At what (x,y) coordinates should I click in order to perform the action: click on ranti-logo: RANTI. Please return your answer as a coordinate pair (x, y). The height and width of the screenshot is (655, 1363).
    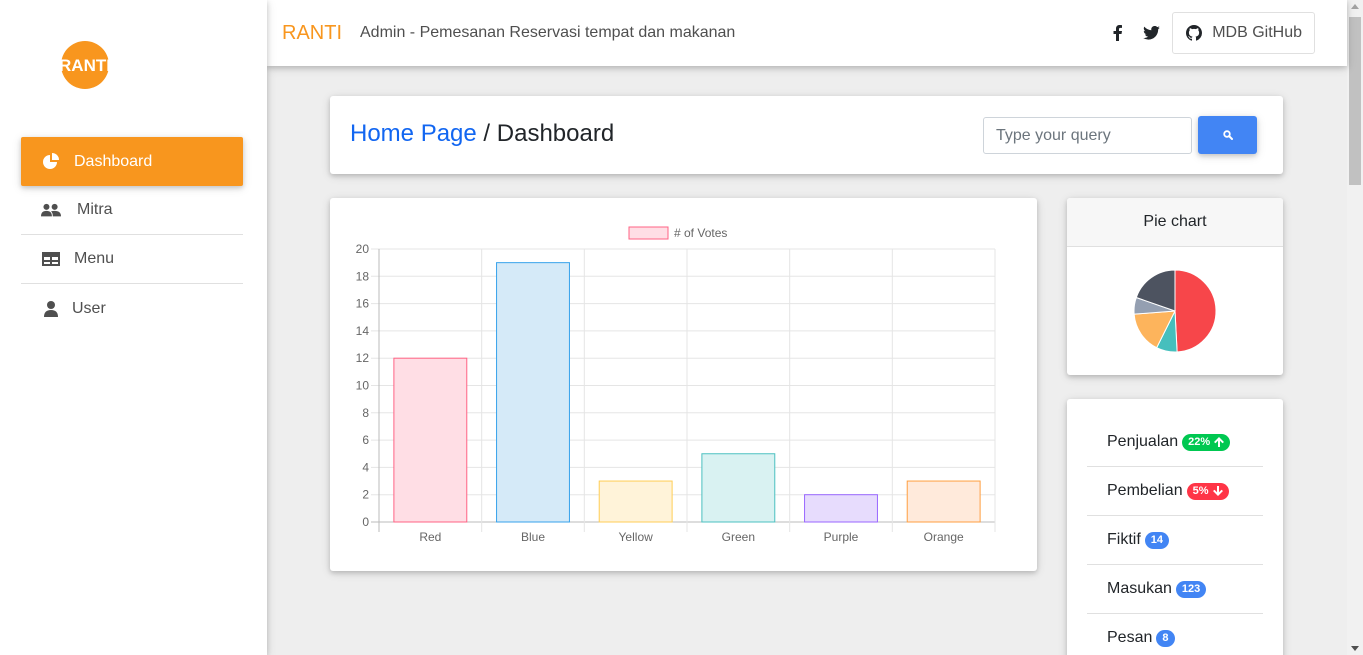
    Looking at the image, I should click on (85, 65).